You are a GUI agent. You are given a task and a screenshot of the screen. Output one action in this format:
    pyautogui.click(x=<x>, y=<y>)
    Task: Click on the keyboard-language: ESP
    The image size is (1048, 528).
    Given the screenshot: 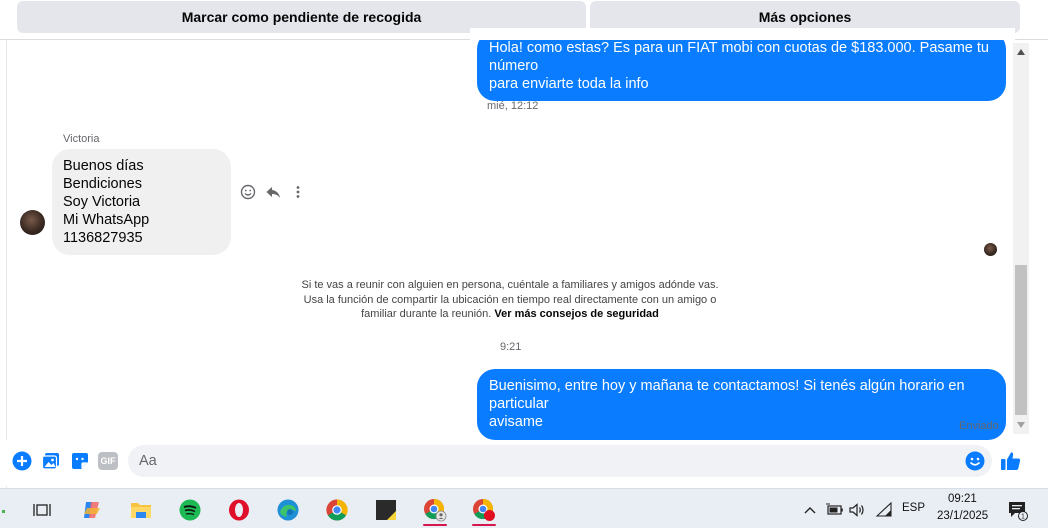 What is the action you would take?
    pyautogui.click(x=913, y=508)
    